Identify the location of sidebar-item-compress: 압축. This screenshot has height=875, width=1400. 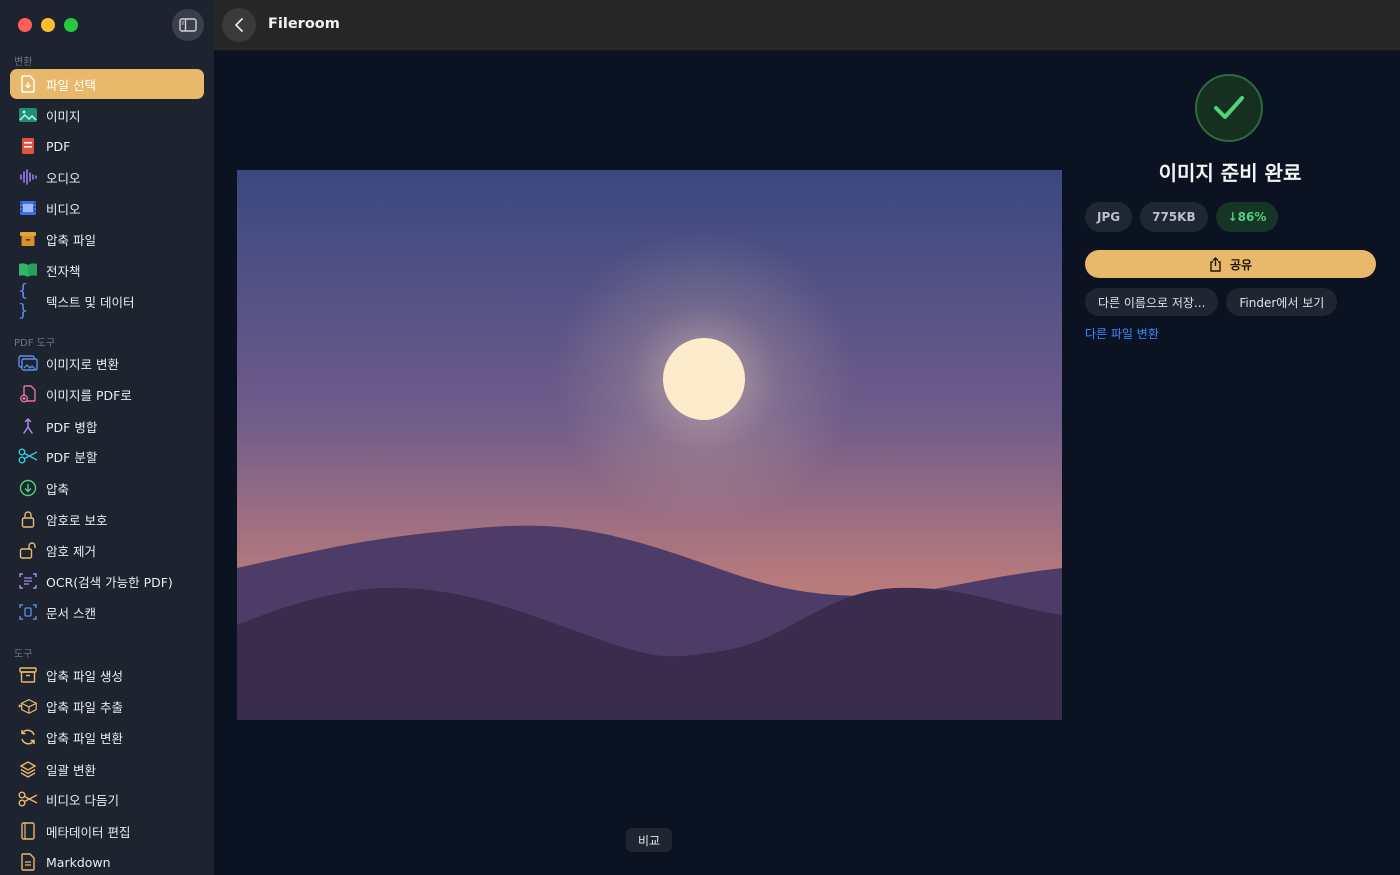
(107, 488).